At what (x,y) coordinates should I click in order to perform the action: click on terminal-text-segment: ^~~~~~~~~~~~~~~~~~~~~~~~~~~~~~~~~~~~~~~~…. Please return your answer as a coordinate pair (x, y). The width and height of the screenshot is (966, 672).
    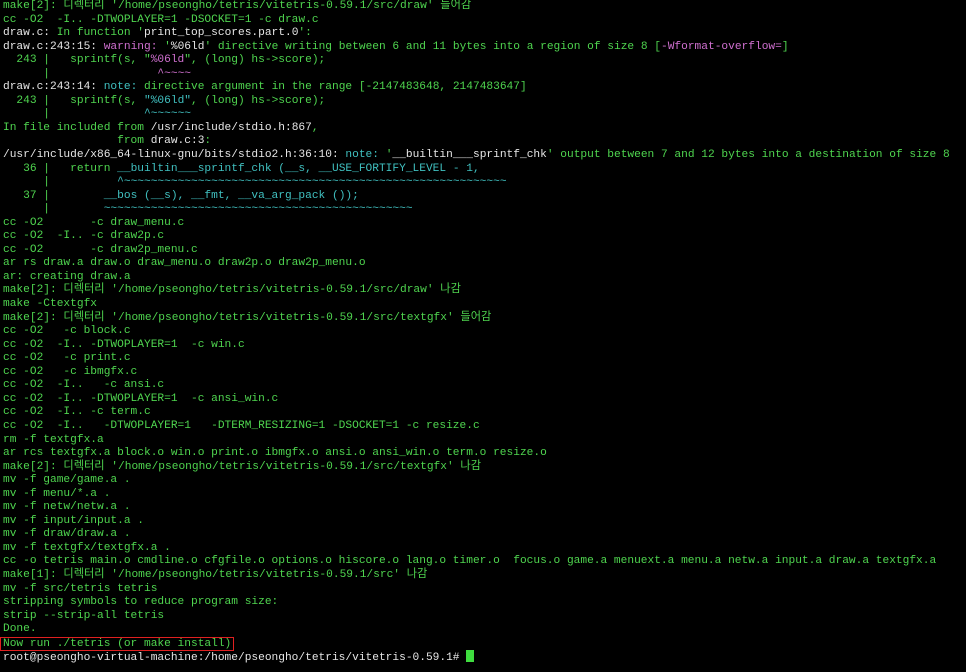
    Looking at the image, I should click on (312, 182).